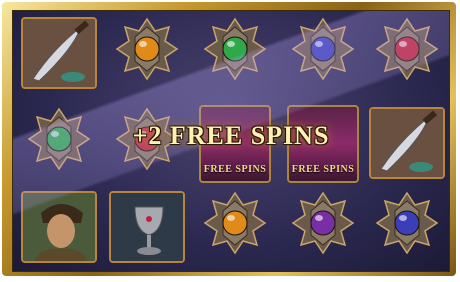 This screenshot has width=460, height=282. Describe the element at coordinates (407, 49) in the screenshot. I see `red-gem-icon` at that location.